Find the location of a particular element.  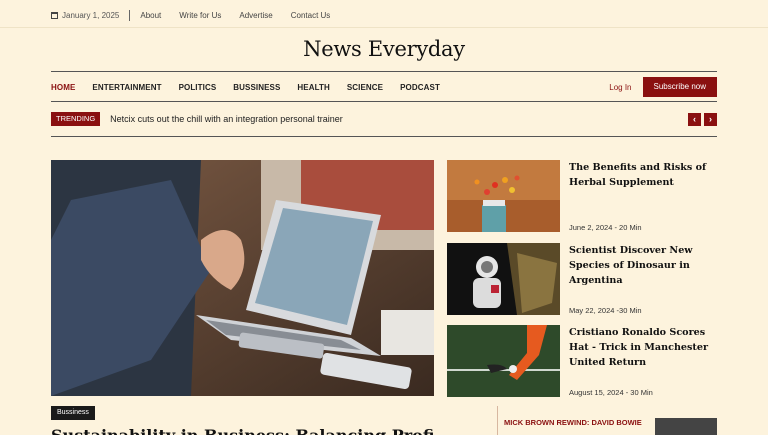

article-meta: June 2, 2024 - 20 Min is located at coordinates (605, 227).